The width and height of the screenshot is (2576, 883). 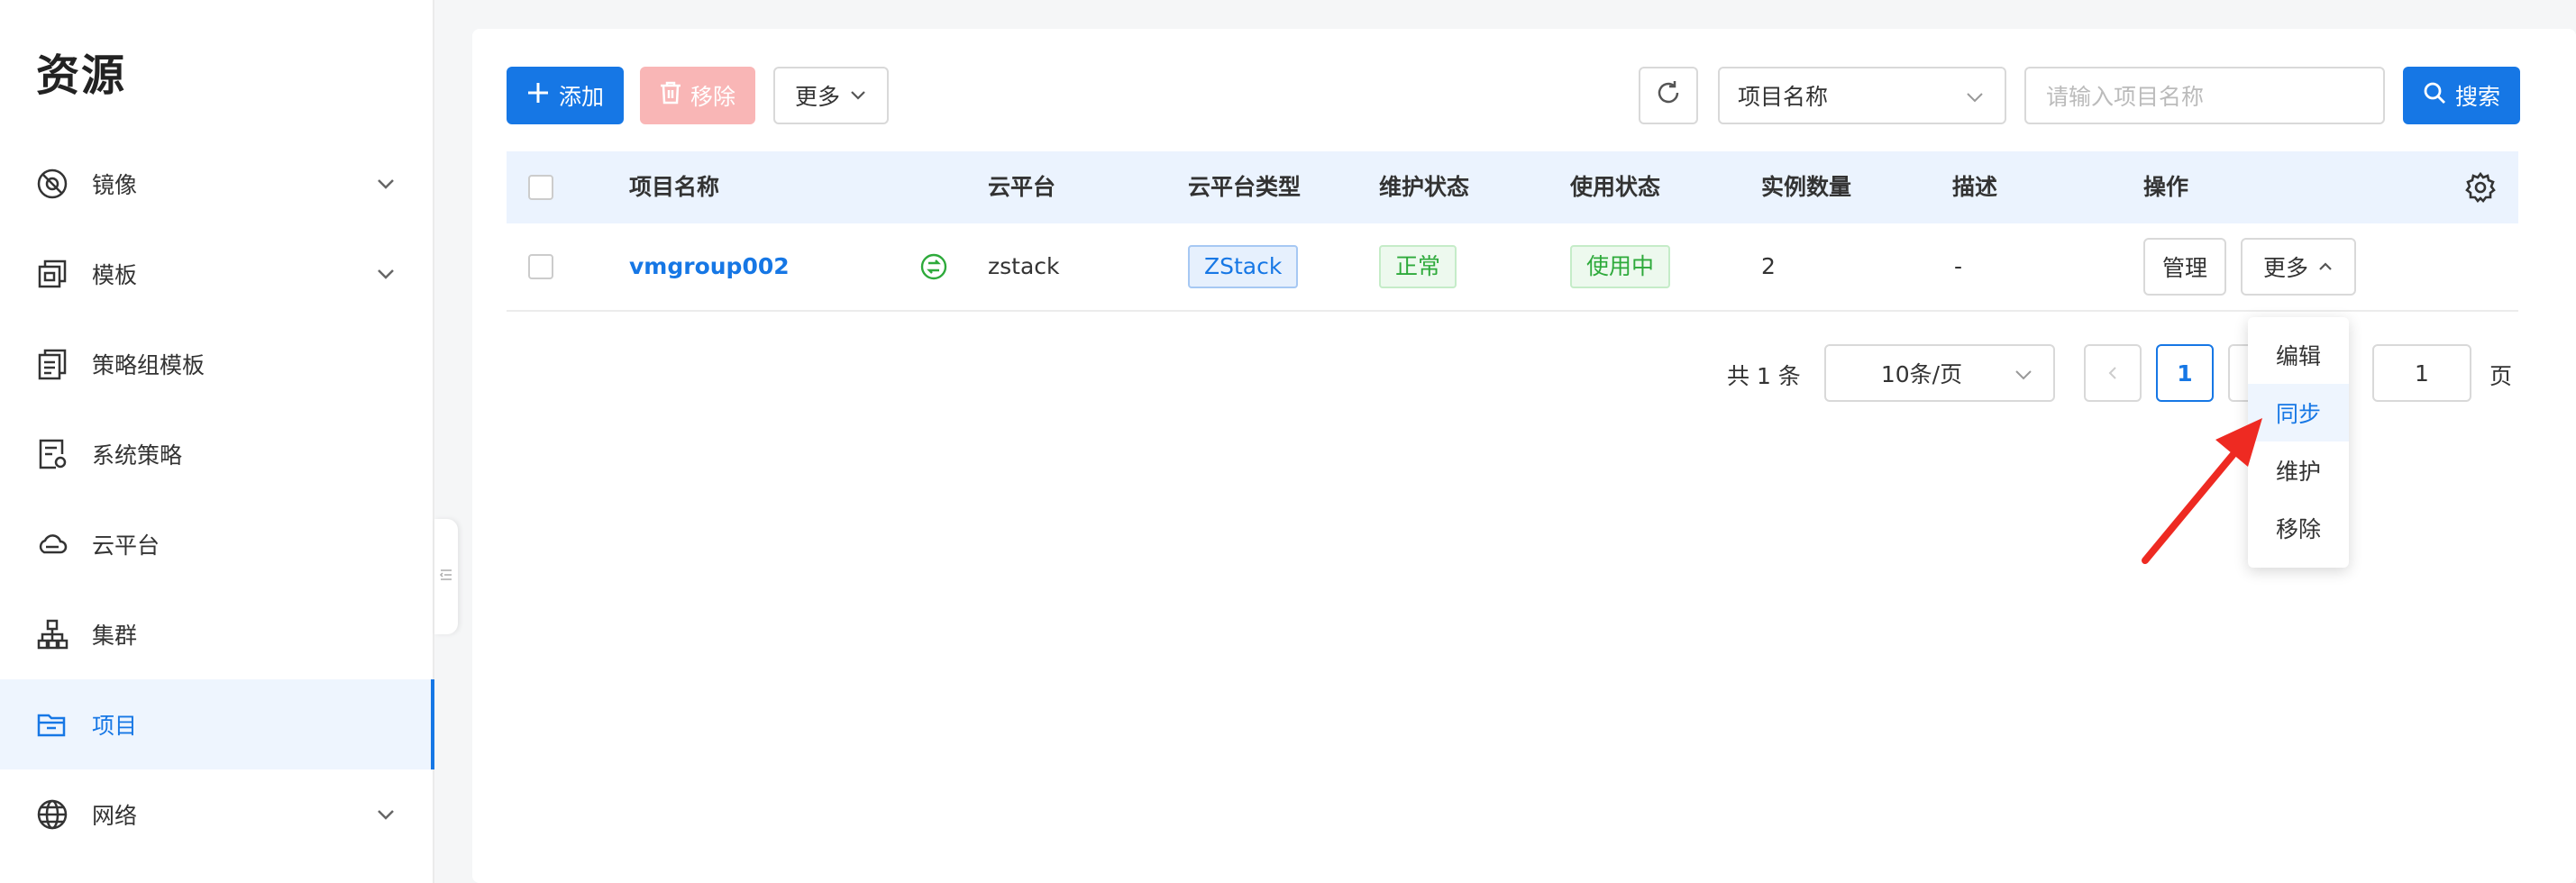 I want to click on column-header-platform: 云平台, so click(x=1022, y=187).